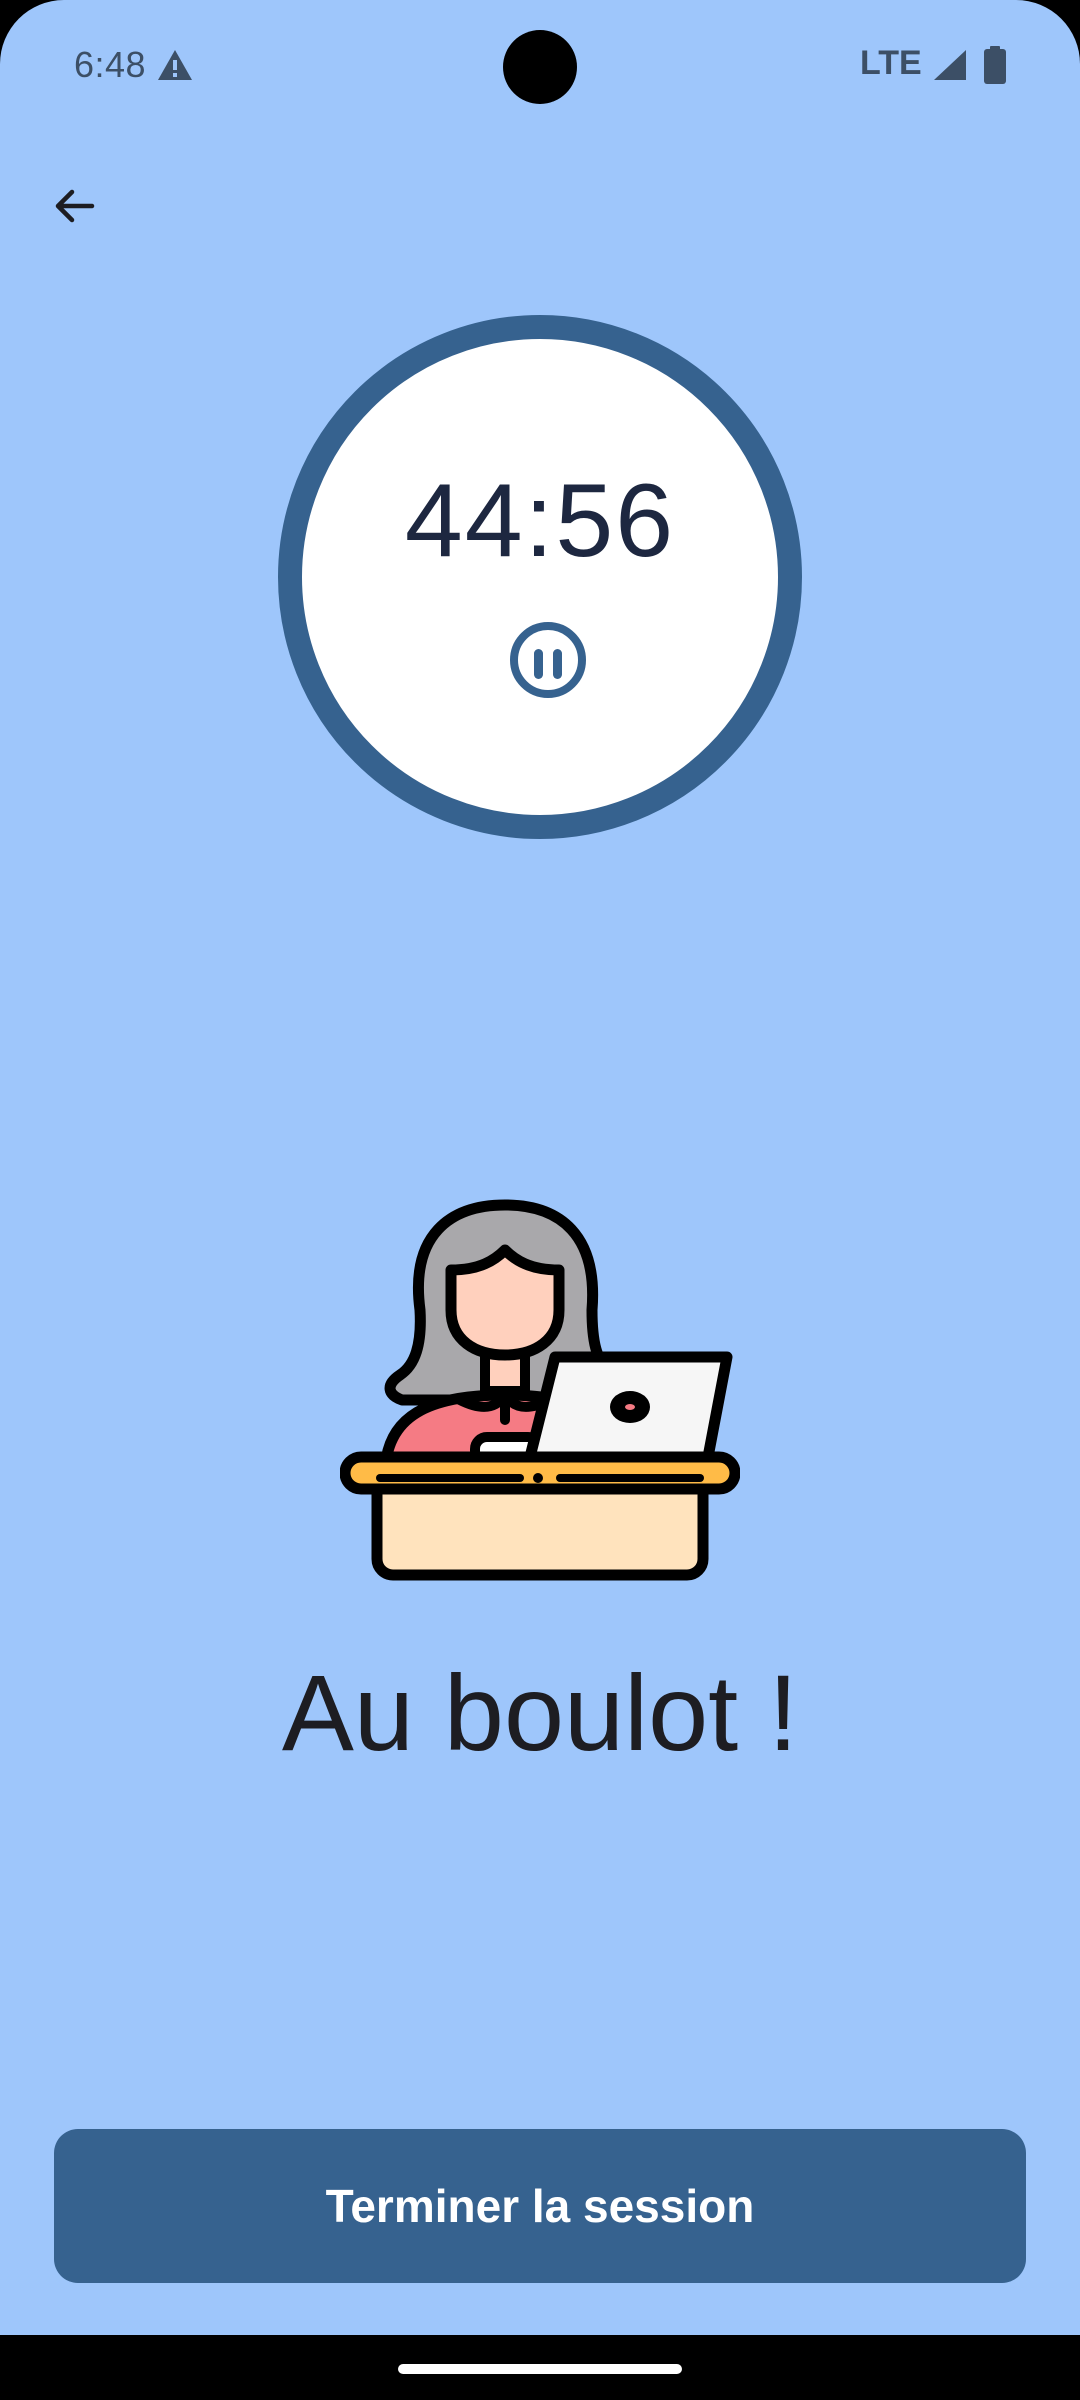 This screenshot has width=1080, height=2400. I want to click on status-bar: 6:48 LTE, so click(540, 65).